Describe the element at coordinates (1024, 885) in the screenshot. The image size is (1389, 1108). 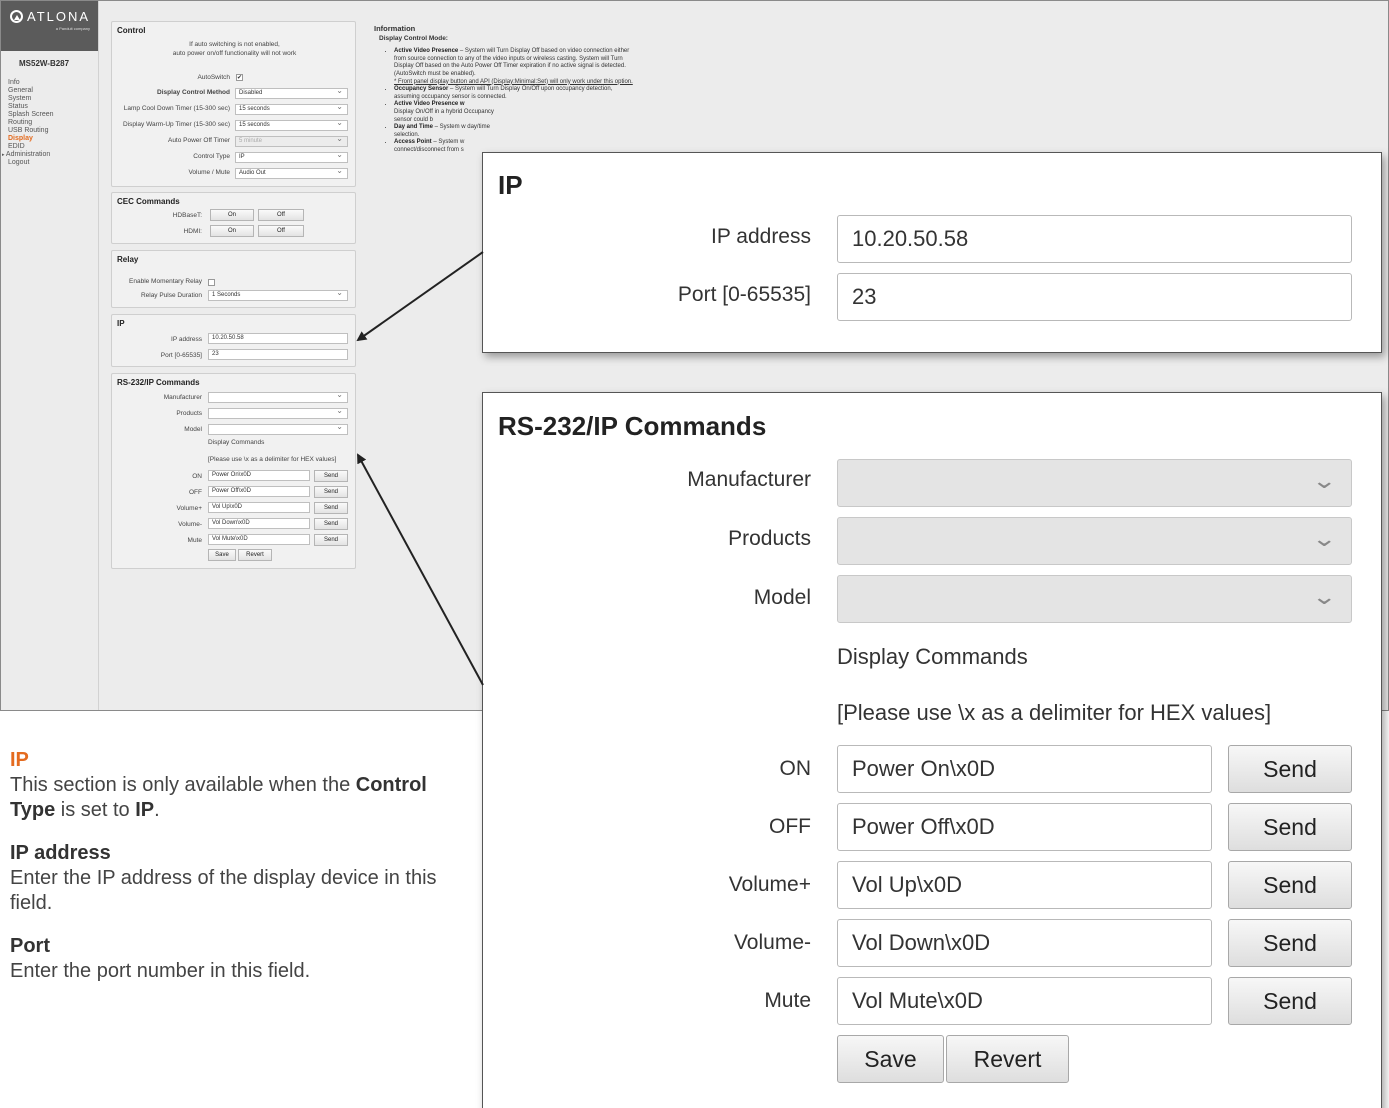
I see `cmd-volup-input: Vol Up\x0D` at that location.